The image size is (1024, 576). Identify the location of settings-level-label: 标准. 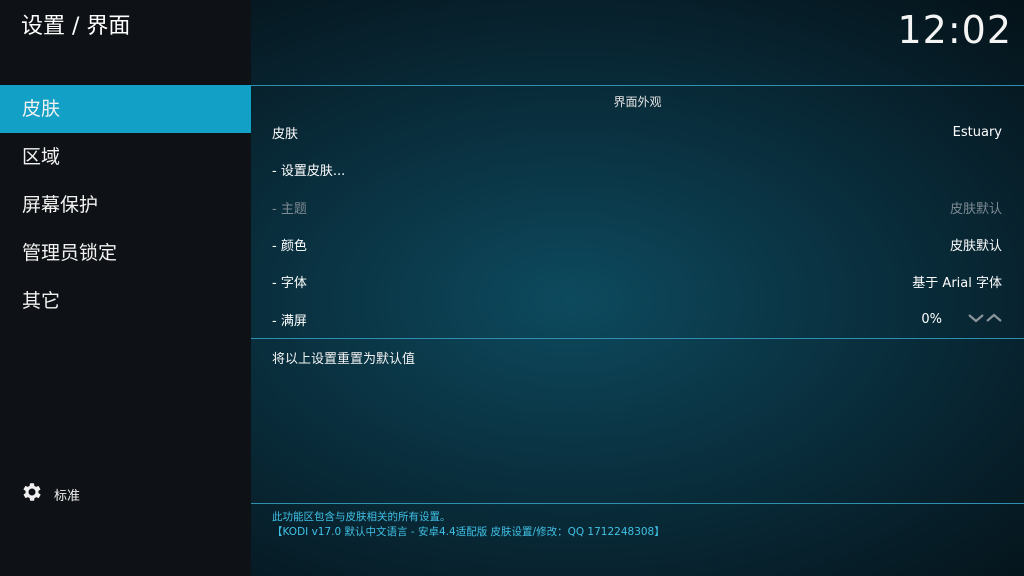
(67, 496).